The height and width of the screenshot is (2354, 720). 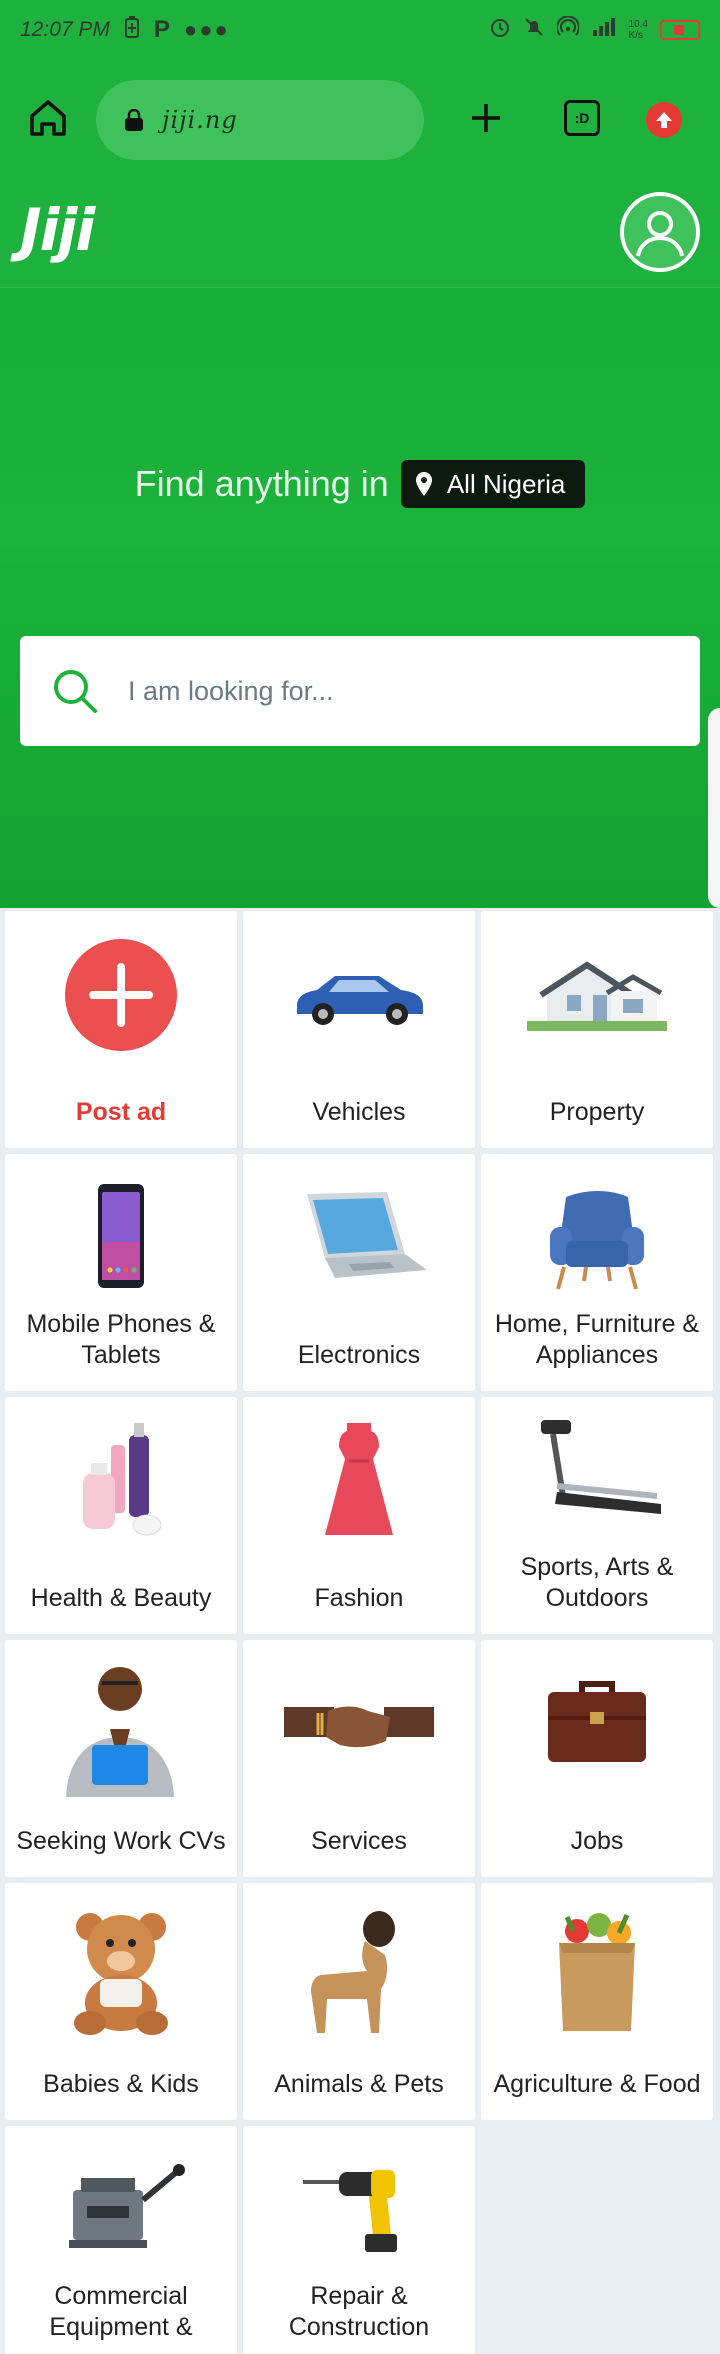 I want to click on plus-icon, so click(x=486, y=118).